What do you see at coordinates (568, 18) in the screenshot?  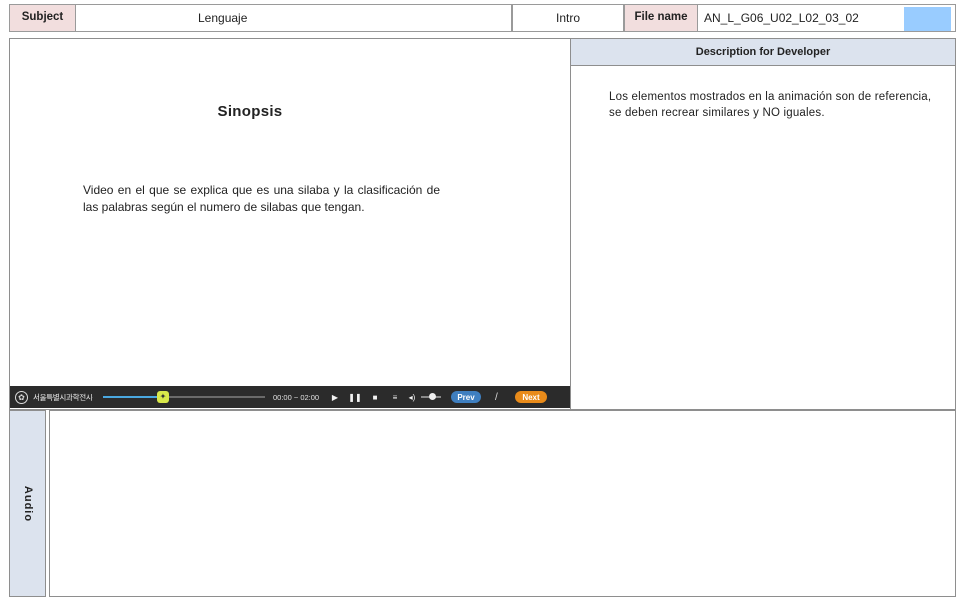 I see `section-value: Intro` at bounding box center [568, 18].